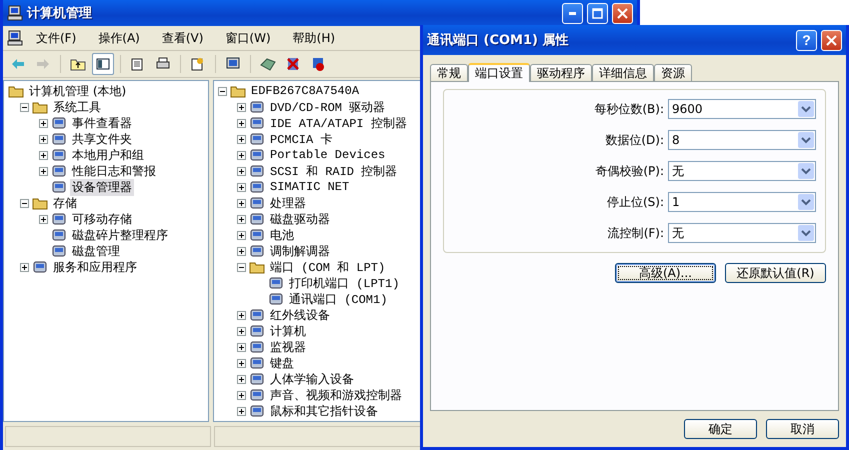  What do you see at coordinates (96, 251) in the screenshot?
I see `tree-item: 磁盘管理` at bounding box center [96, 251].